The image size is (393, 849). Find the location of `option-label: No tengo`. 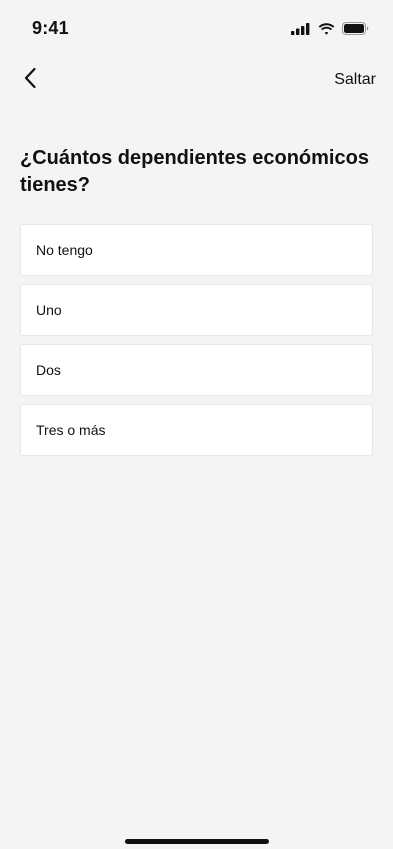

option-label: No tengo is located at coordinates (64, 250).